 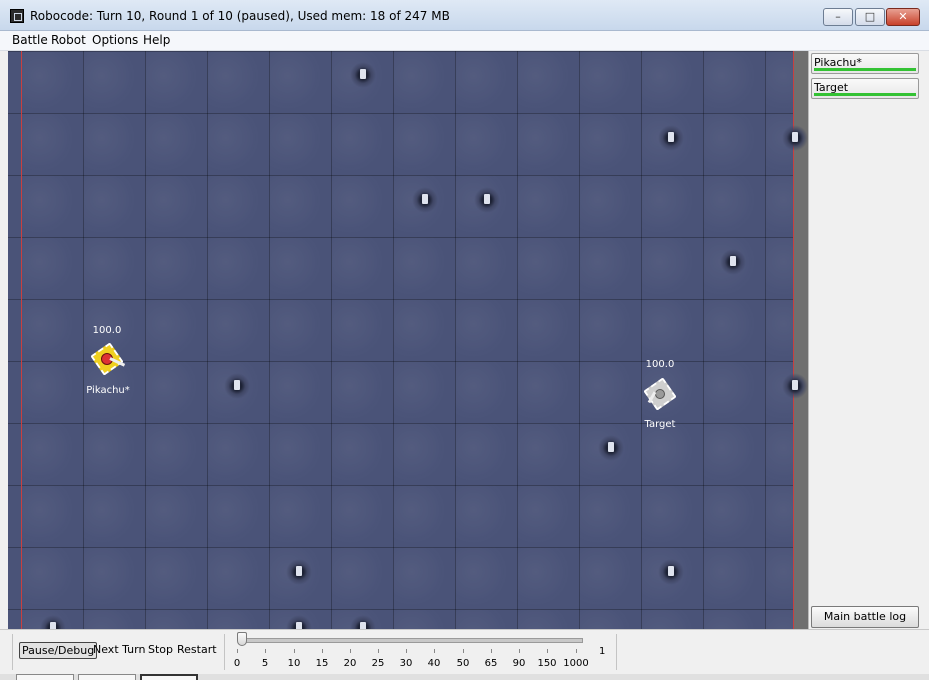 What do you see at coordinates (322, 663) in the screenshot?
I see `tps-tick-label: 15` at bounding box center [322, 663].